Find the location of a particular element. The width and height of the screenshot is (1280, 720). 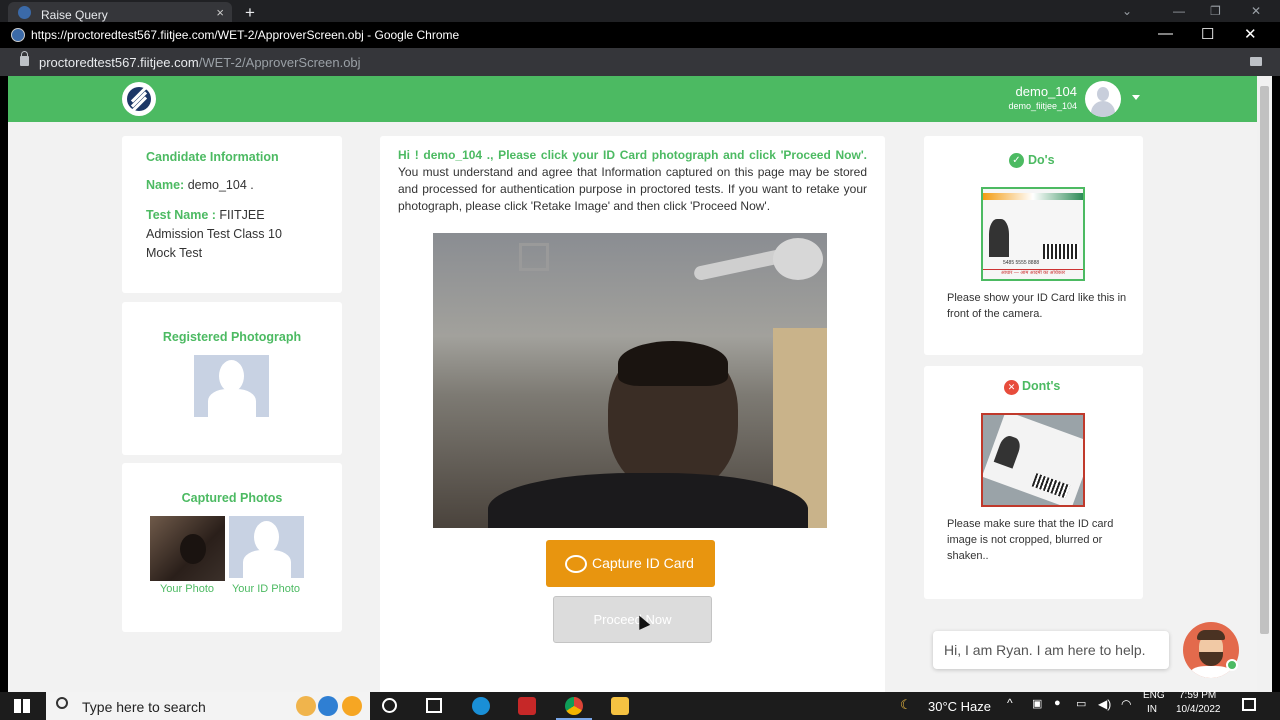

header-username: demo_104 is located at coordinates (1046, 91).